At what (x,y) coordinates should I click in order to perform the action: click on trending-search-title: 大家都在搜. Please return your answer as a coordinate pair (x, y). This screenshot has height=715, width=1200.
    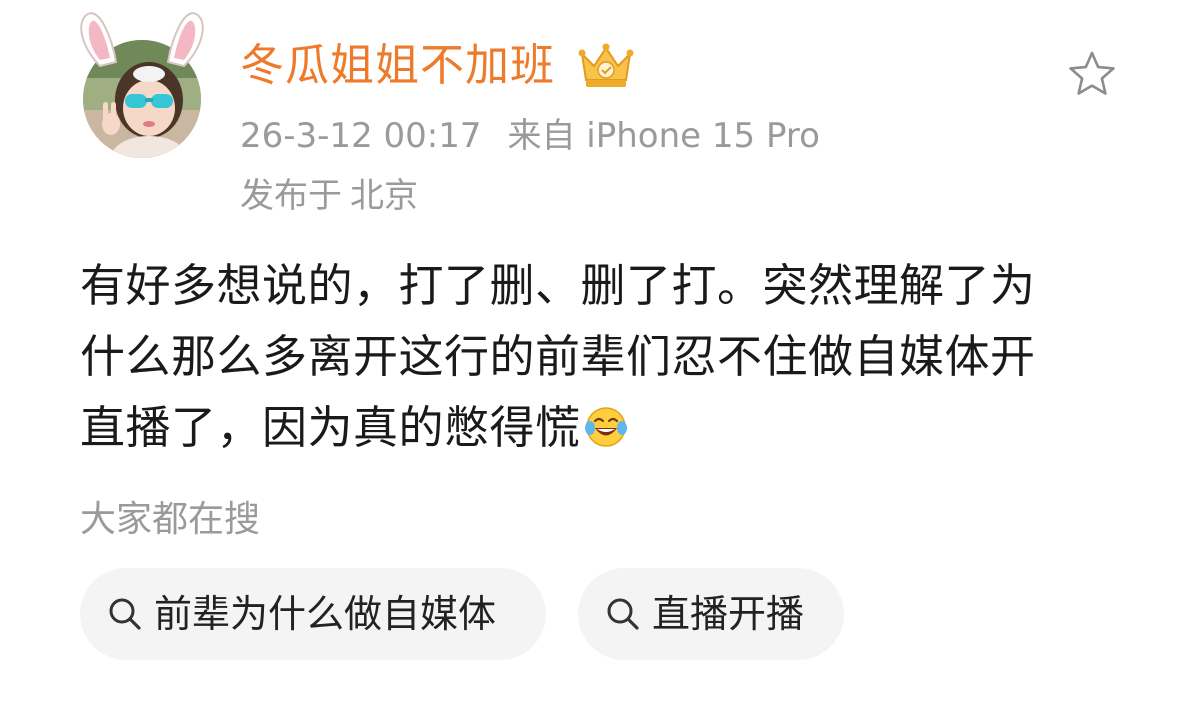
    Looking at the image, I should click on (170, 519).